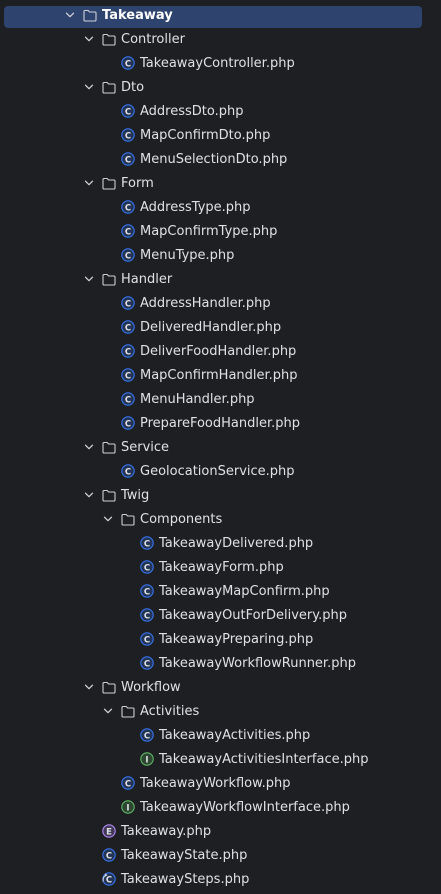  I want to click on tree-folder-form: Form, so click(220, 183).